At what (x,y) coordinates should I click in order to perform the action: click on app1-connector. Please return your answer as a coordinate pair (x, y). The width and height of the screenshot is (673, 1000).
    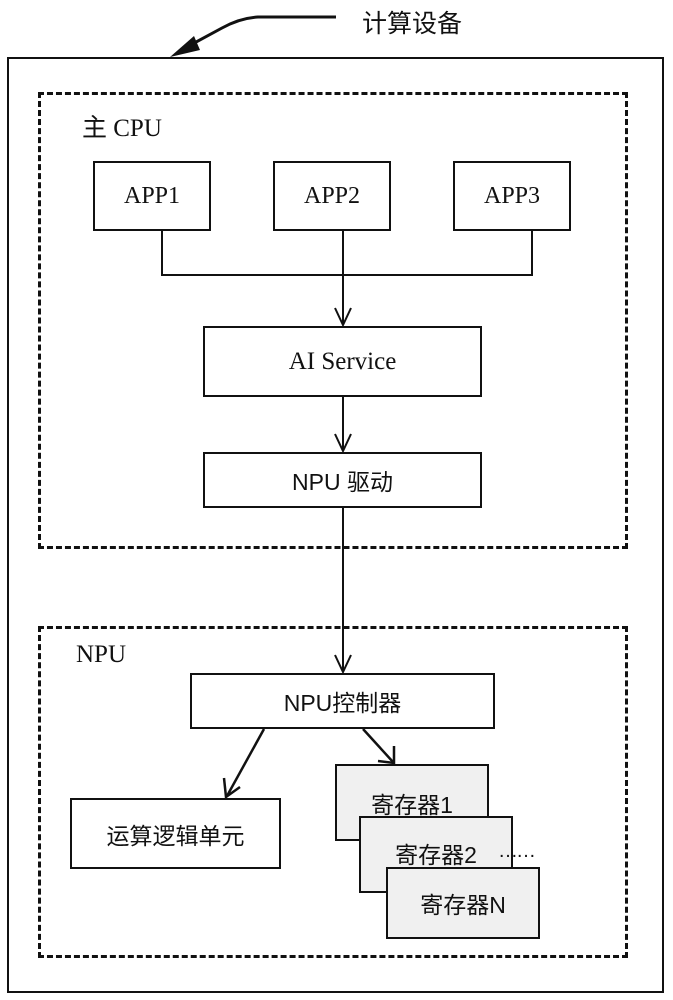
    Looking at the image, I should click on (347, 253).